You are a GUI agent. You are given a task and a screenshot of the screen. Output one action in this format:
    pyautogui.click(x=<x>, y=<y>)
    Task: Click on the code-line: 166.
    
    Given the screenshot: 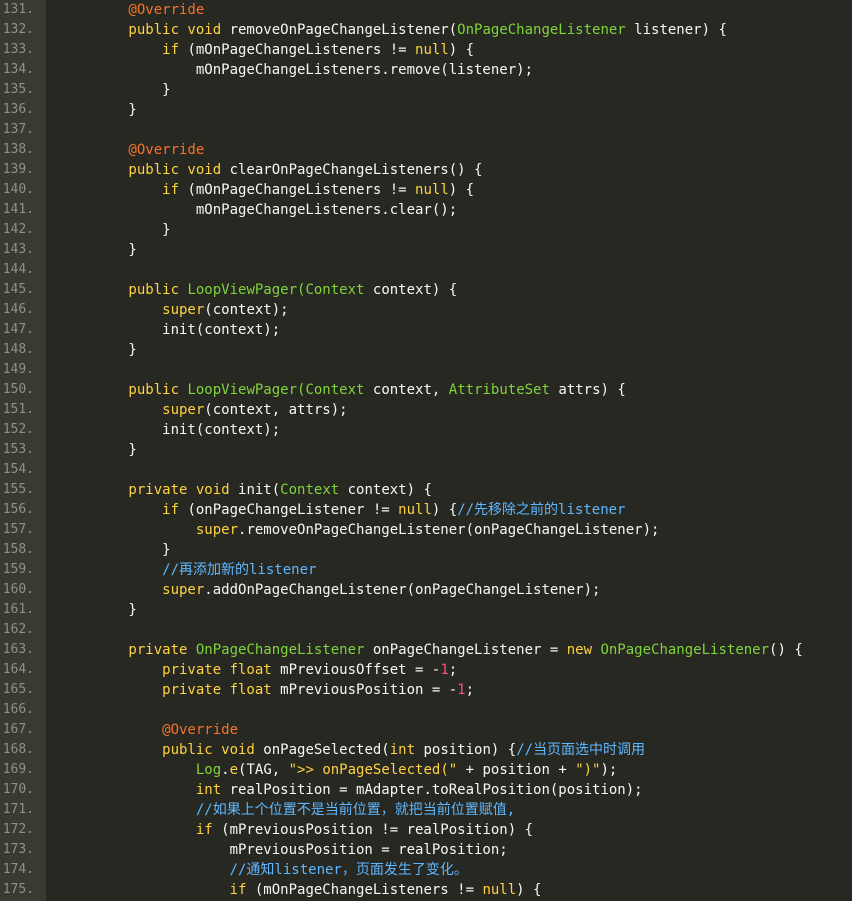 What is the action you would take?
    pyautogui.click(x=426, y=710)
    